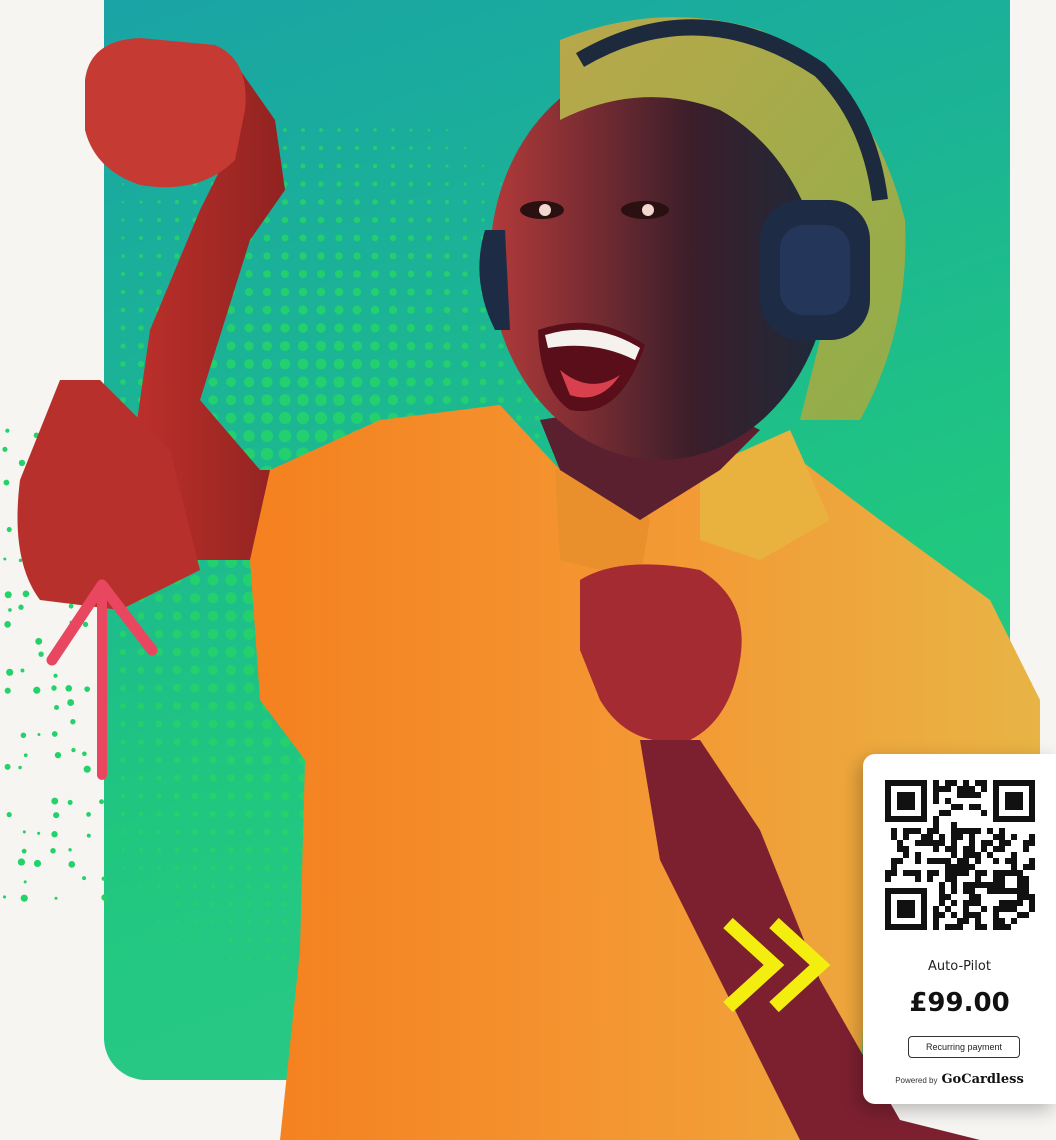 This screenshot has height=1140, width=1056. What do you see at coordinates (102, 679) in the screenshot?
I see `up-arrow-icon` at bounding box center [102, 679].